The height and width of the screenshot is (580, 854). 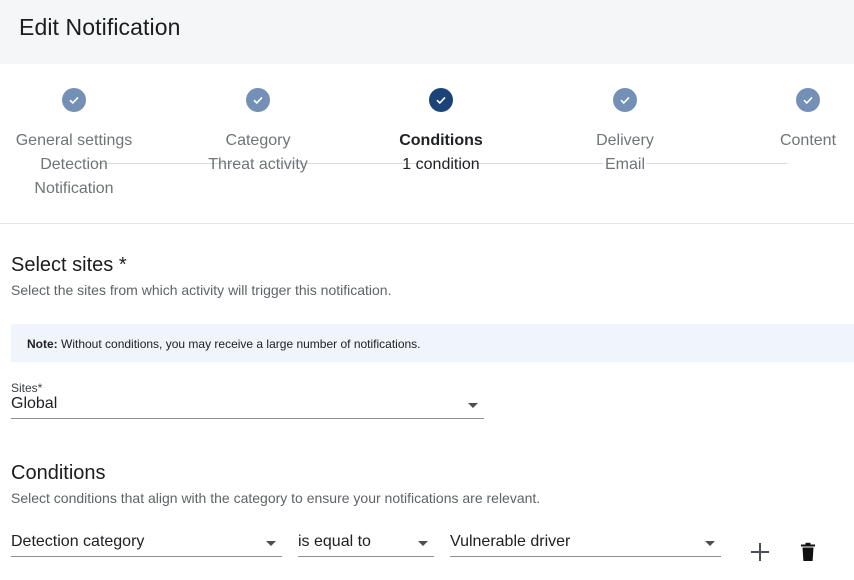 I want to click on step-title: Conditions, so click(x=441, y=140).